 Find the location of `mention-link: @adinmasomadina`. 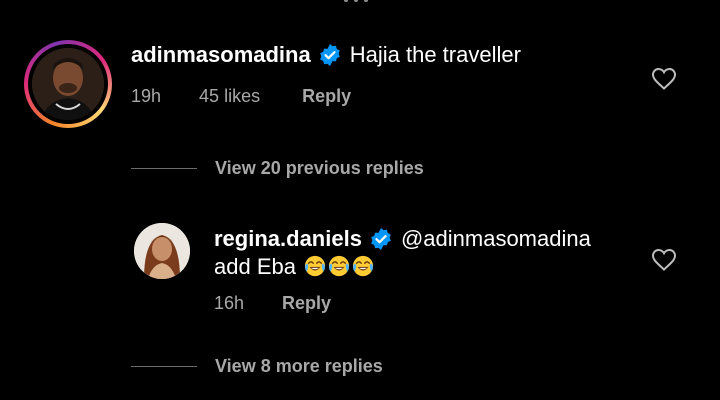

mention-link: @adinmasomadina is located at coordinates (496, 239).